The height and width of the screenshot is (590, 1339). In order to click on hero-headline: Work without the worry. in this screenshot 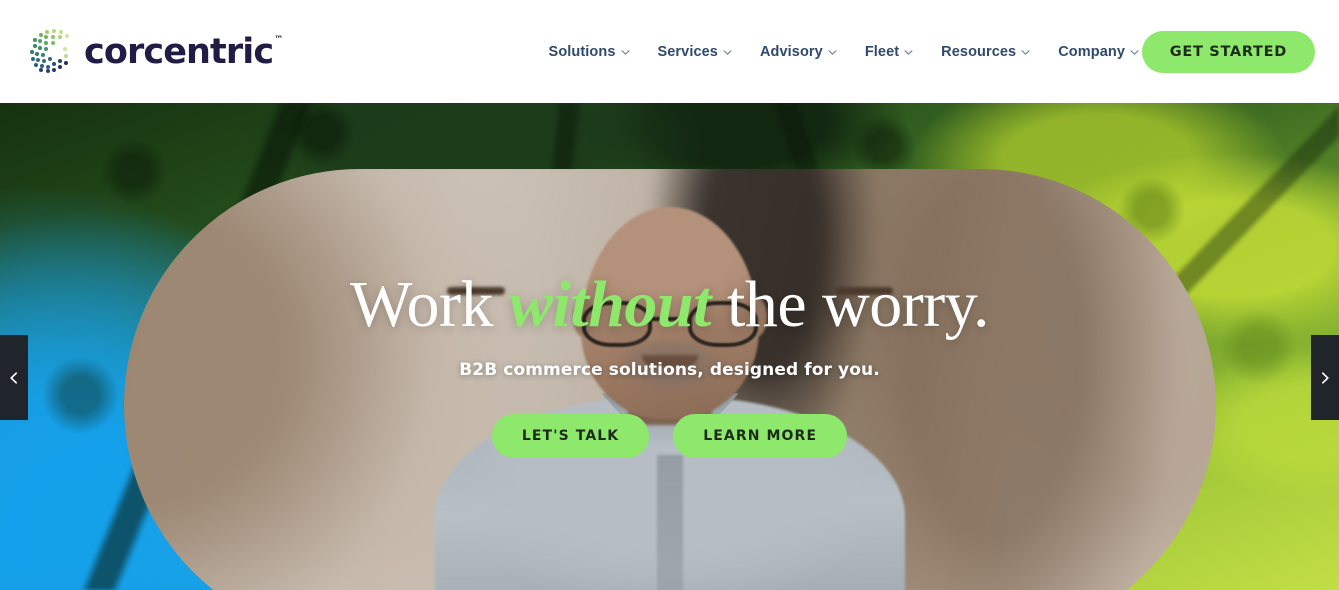, I will do `click(669, 304)`.